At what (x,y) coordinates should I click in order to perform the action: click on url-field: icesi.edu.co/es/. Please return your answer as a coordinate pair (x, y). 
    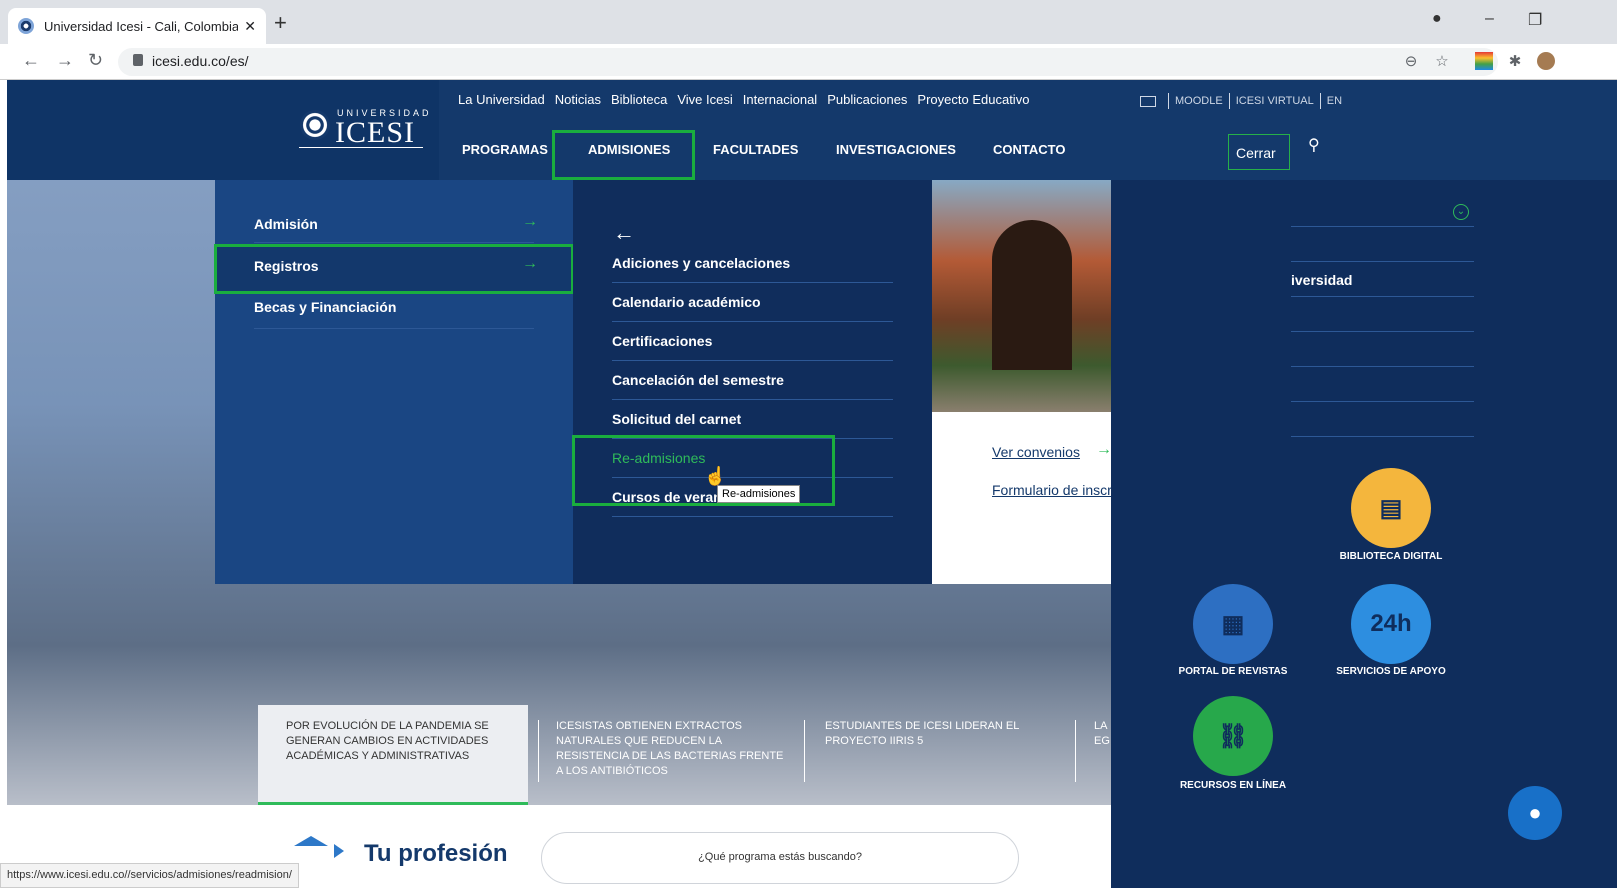
    Looking at the image, I should click on (808, 62).